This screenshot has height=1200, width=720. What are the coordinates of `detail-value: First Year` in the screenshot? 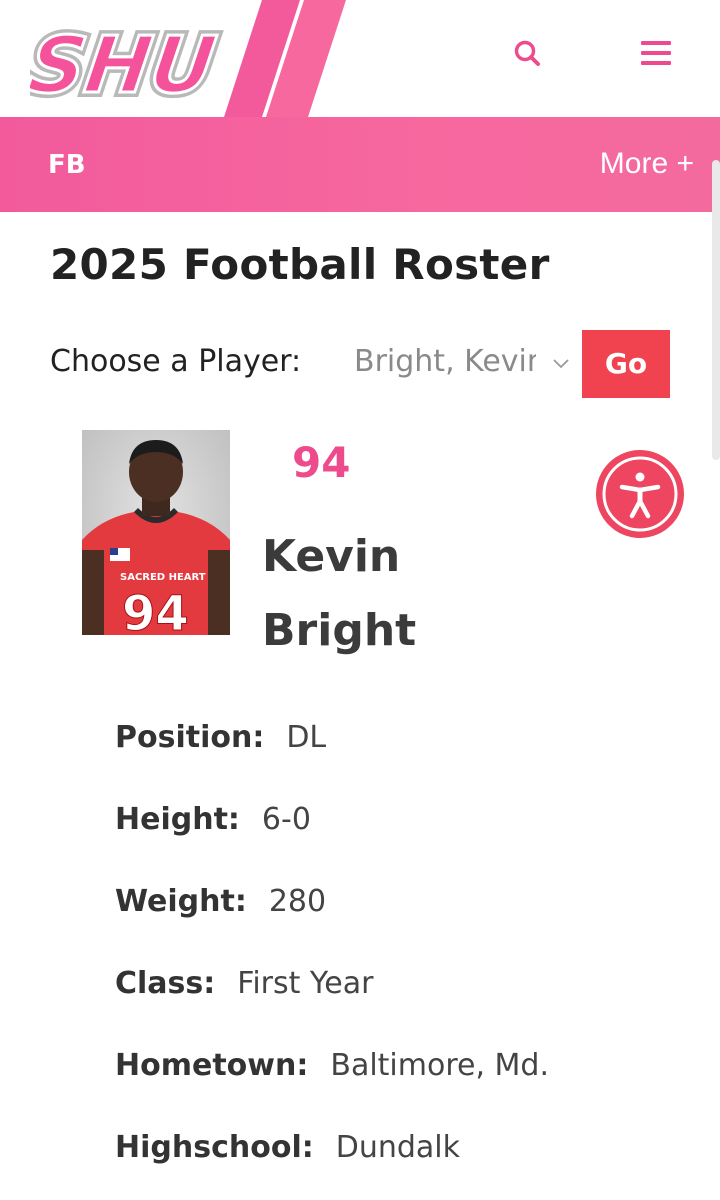 It's located at (305, 983).